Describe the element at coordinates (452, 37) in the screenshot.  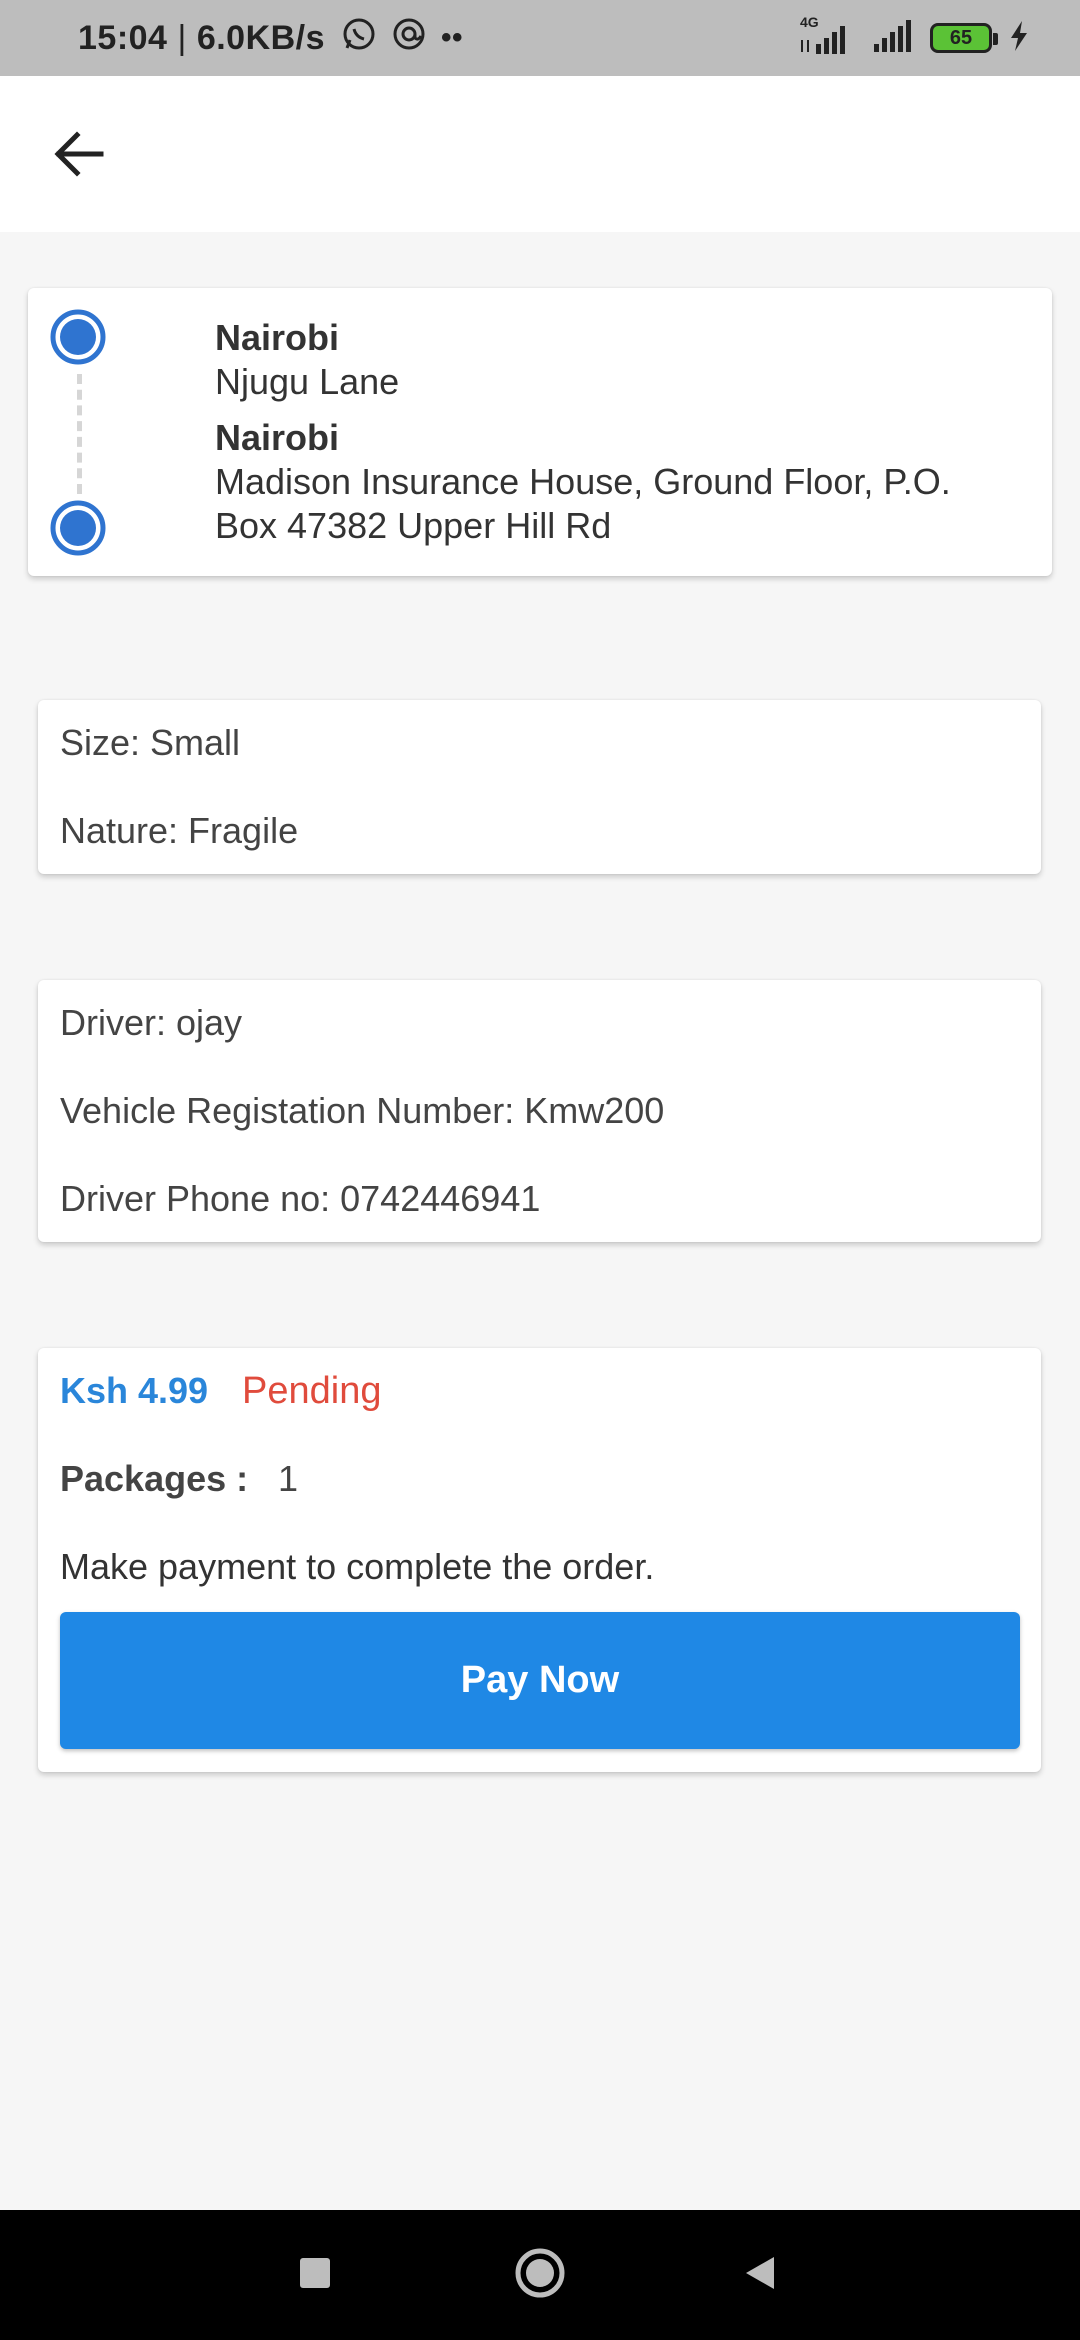
I see `more-dots: ••` at that location.